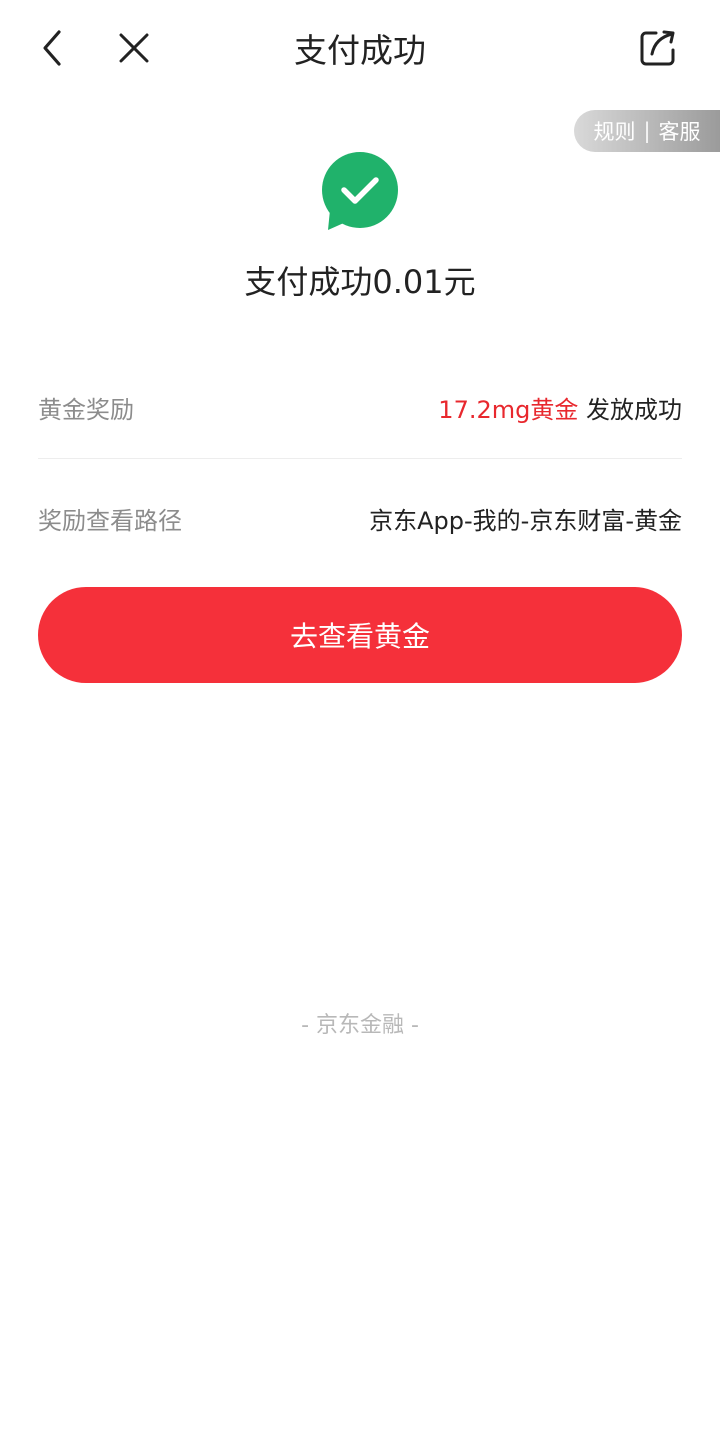 This screenshot has width=720, height=1452. What do you see at coordinates (680, 131) in the screenshot?
I see `customer-service-link: 客服` at bounding box center [680, 131].